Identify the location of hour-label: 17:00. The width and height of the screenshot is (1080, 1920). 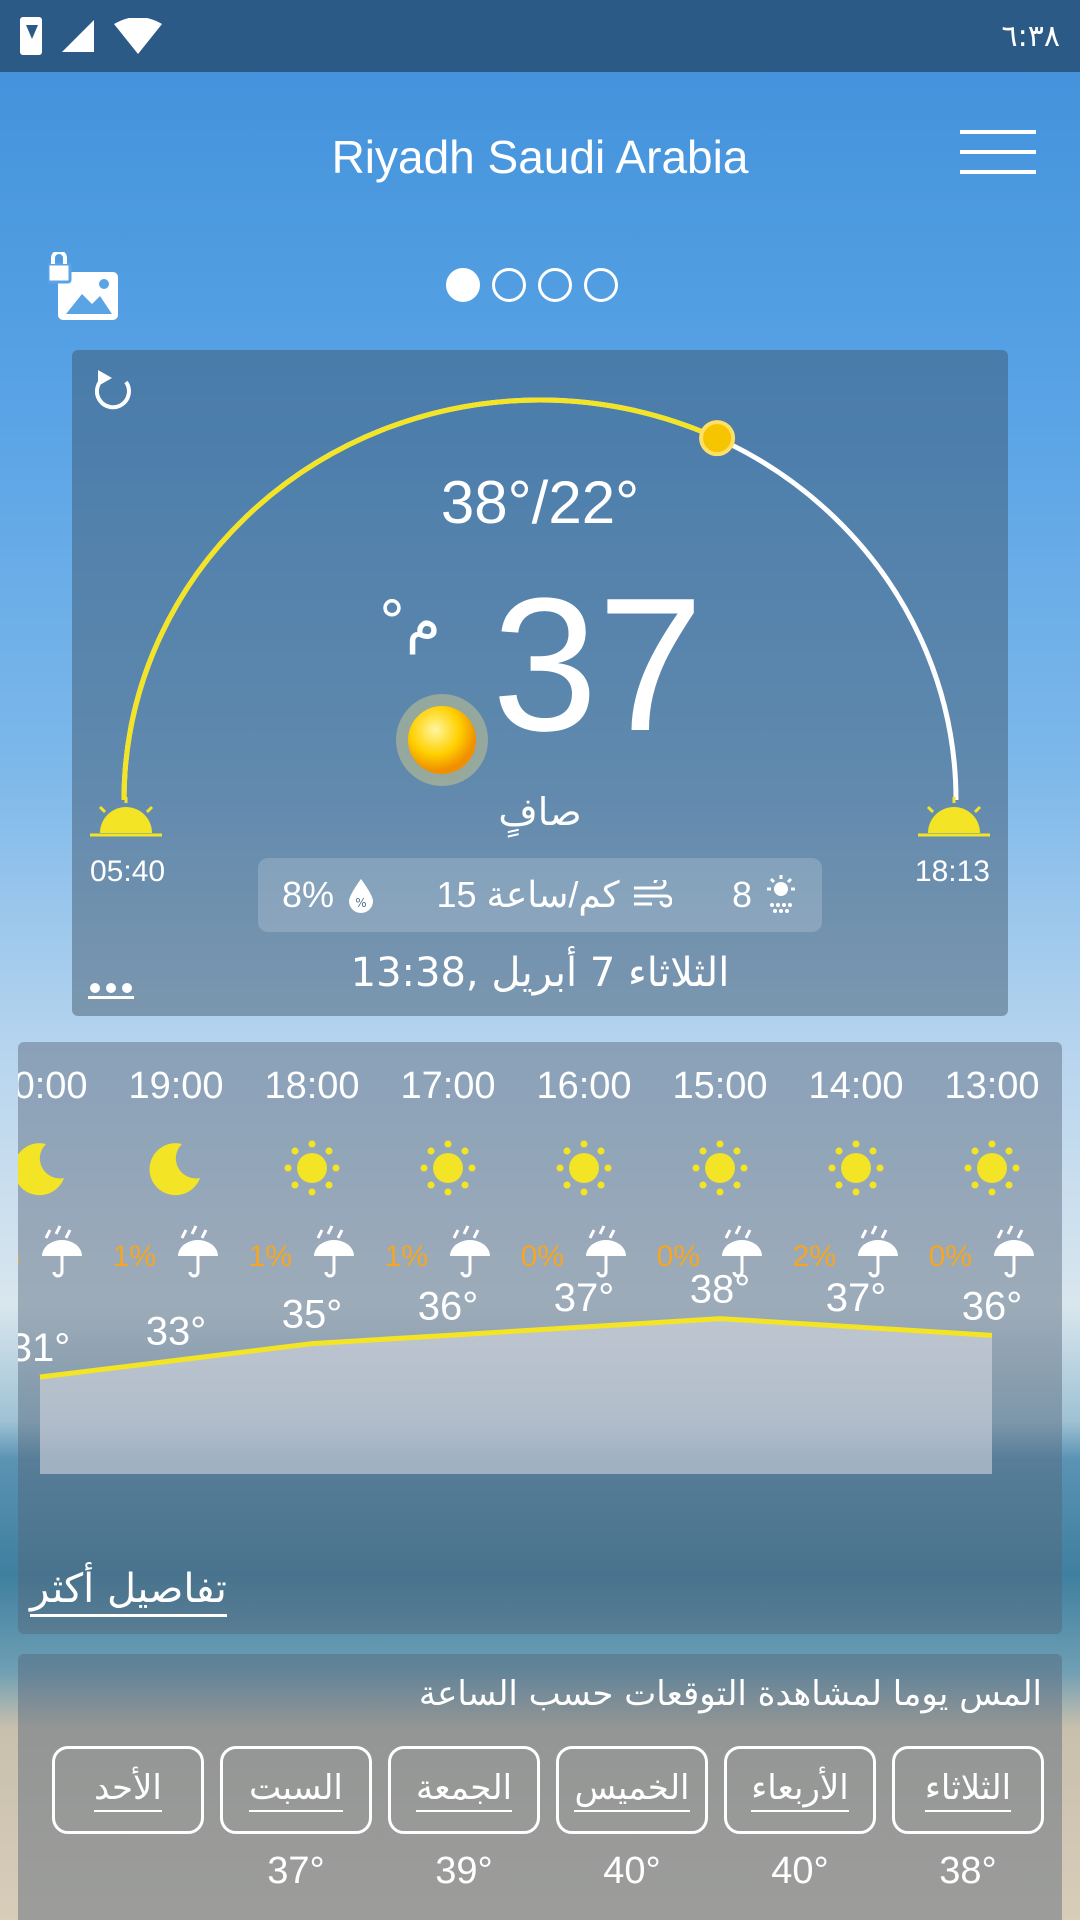
(447, 1086).